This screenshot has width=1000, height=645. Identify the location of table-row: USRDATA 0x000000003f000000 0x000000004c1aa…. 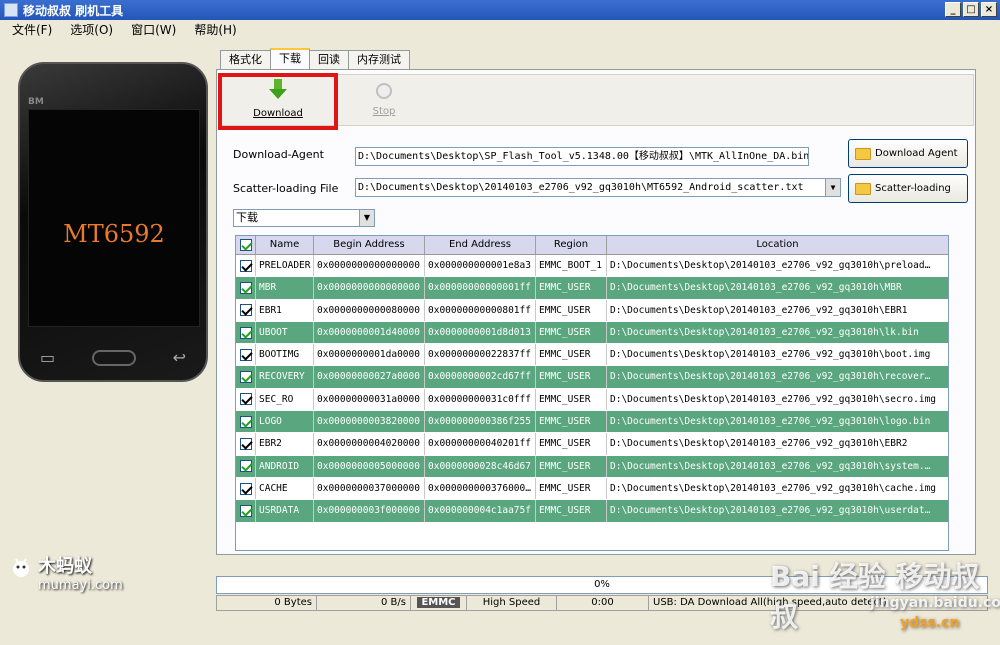
(592, 511).